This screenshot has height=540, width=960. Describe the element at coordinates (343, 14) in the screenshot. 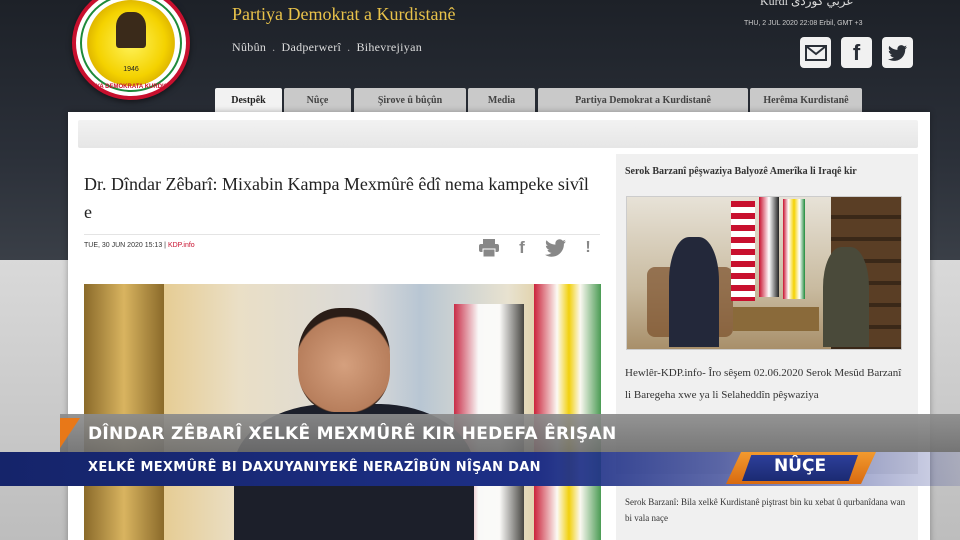

I see `site-title: Partiya Demokrat a Kurdistanê` at that location.